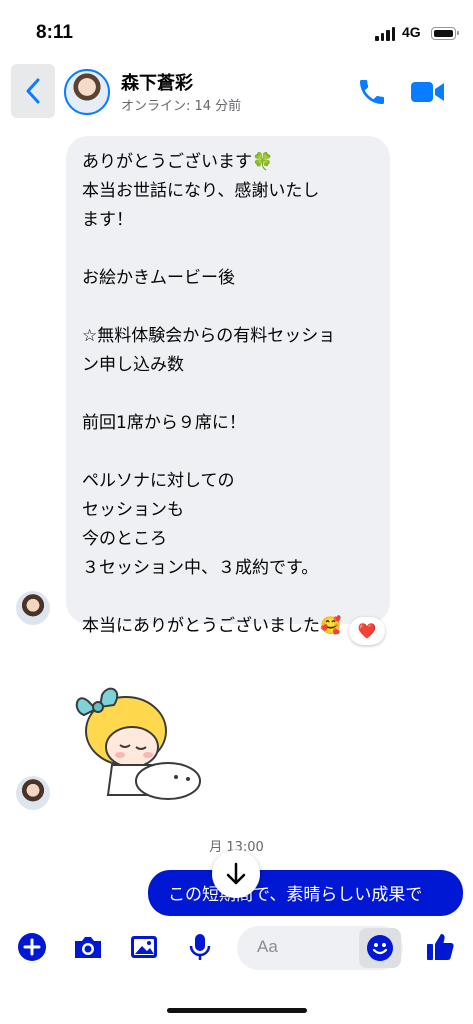 Image resolution: width=473 pixels, height=1024 pixels. Describe the element at coordinates (133, 510) in the screenshot. I see `message-line: セッションも` at that location.